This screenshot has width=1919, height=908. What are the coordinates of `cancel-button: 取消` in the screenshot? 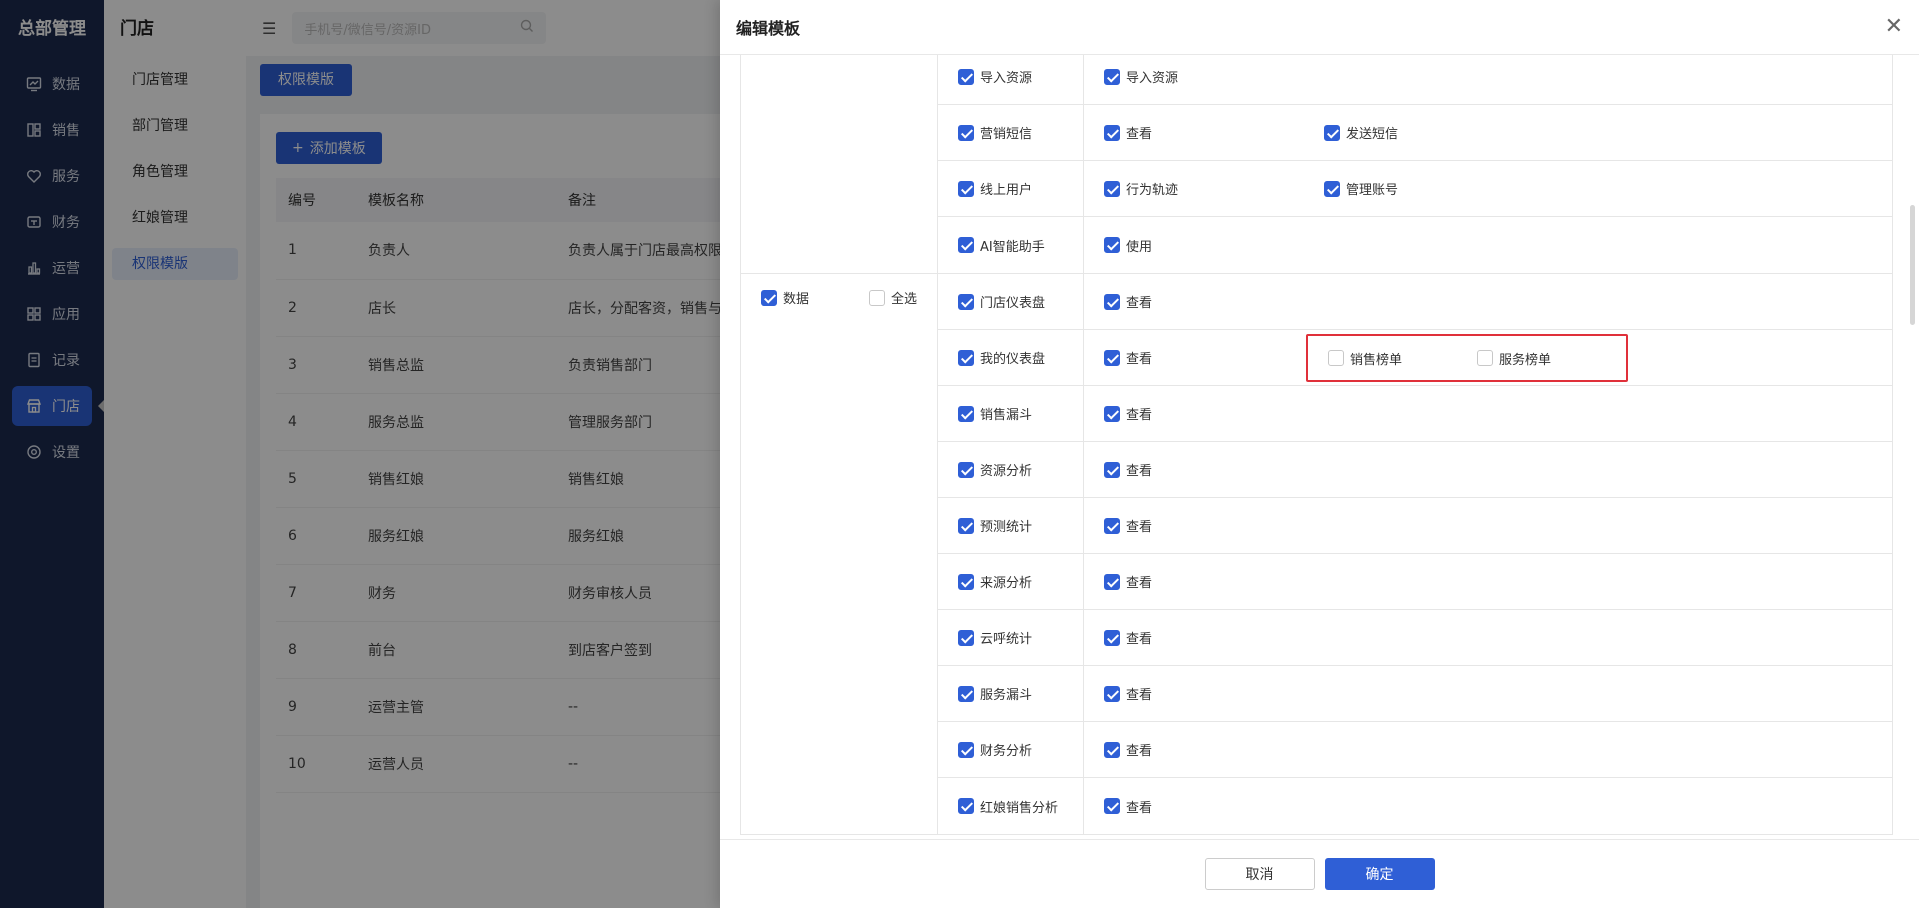 It's located at (1259, 874).